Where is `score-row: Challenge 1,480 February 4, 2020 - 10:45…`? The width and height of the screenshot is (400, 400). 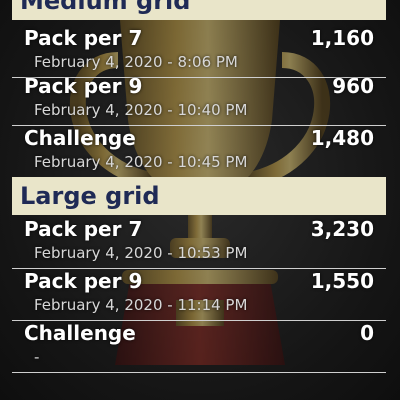
score-row: Challenge 1,480 February 4, 2020 - 10:45… is located at coordinates (199, 149).